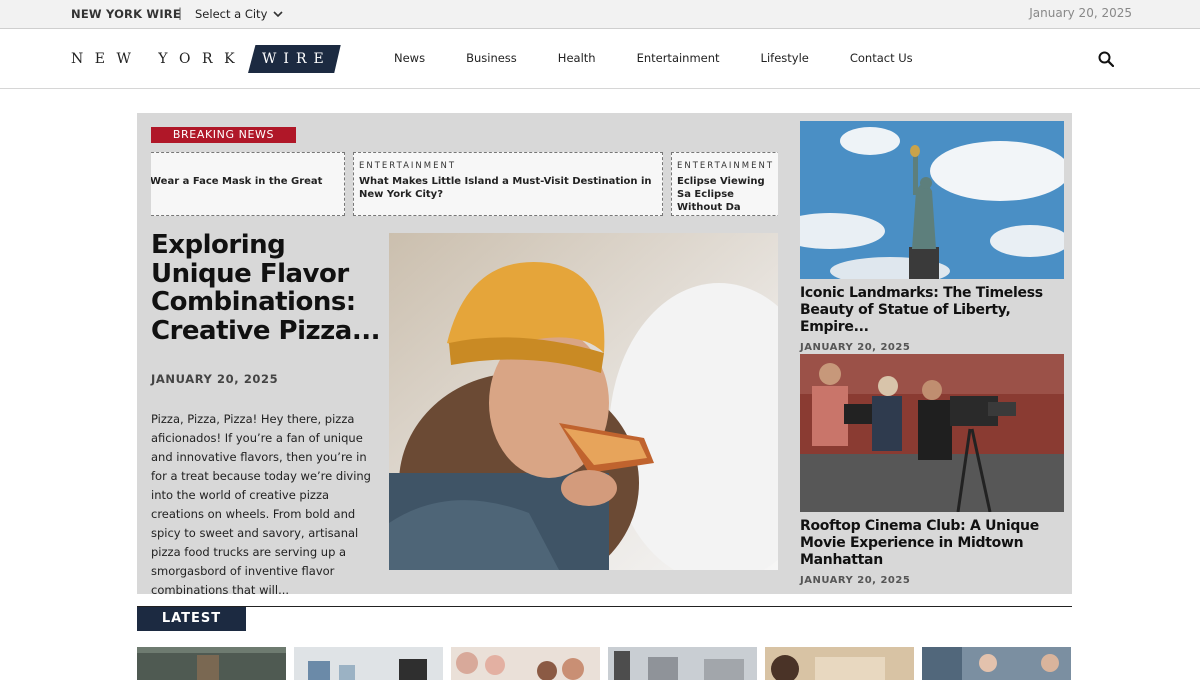  I want to click on latest-divider, so click(604, 606).